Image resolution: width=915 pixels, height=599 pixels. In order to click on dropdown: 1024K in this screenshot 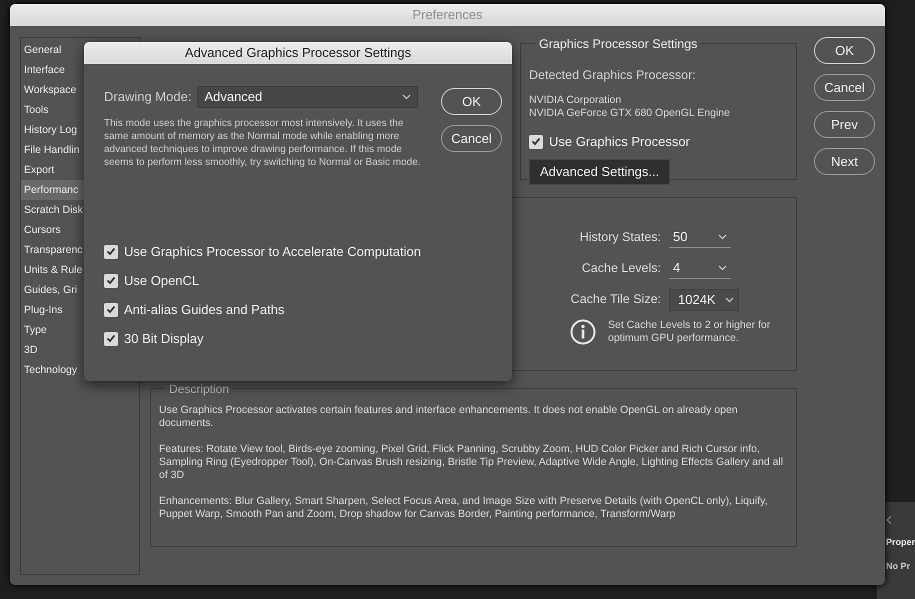, I will do `click(704, 299)`.